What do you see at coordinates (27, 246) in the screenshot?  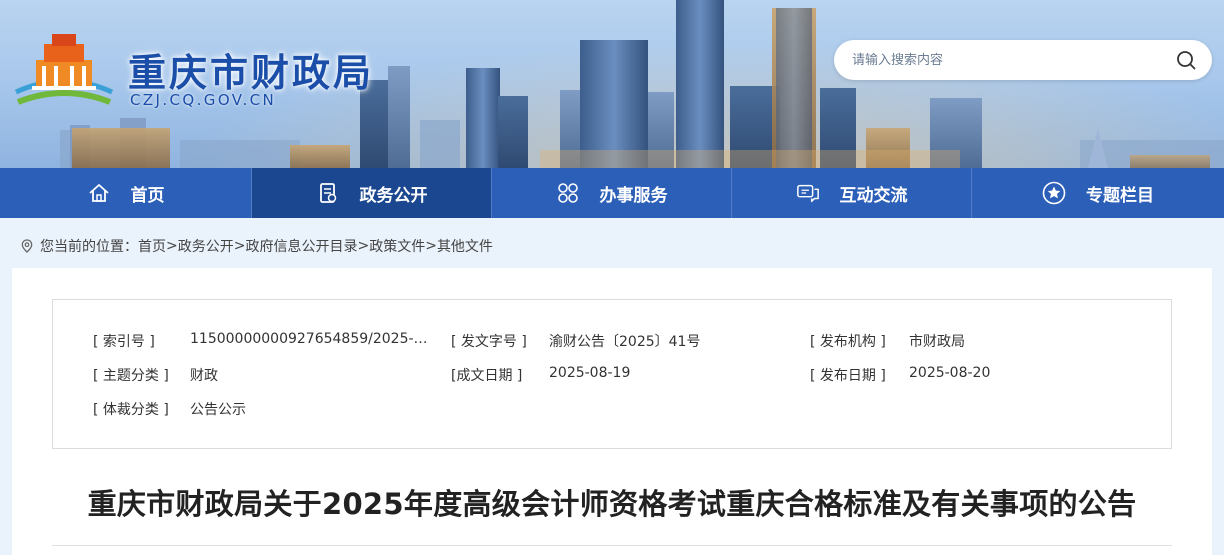 I see `location-pin-icon` at bounding box center [27, 246].